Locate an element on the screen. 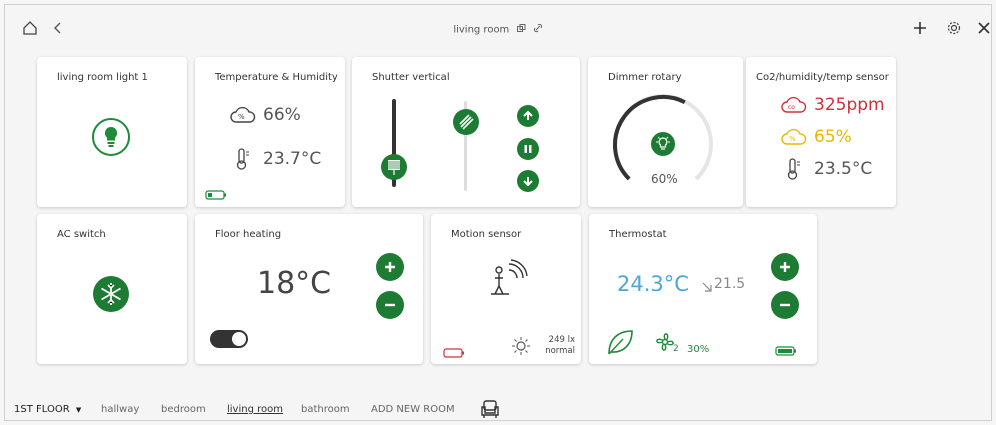 The width and height of the screenshot is (996, 425). fan-percent: 30% is located at coordinates (698, 349).